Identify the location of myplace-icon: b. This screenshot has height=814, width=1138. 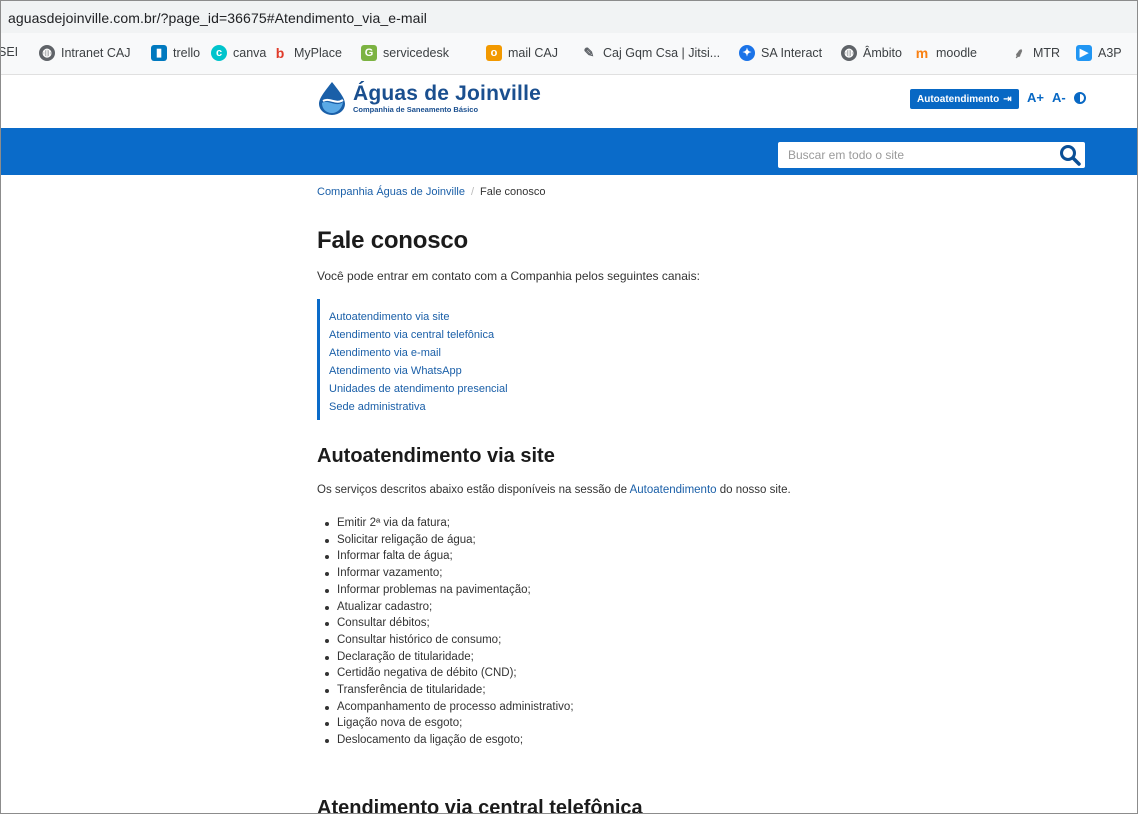
(280, 53).